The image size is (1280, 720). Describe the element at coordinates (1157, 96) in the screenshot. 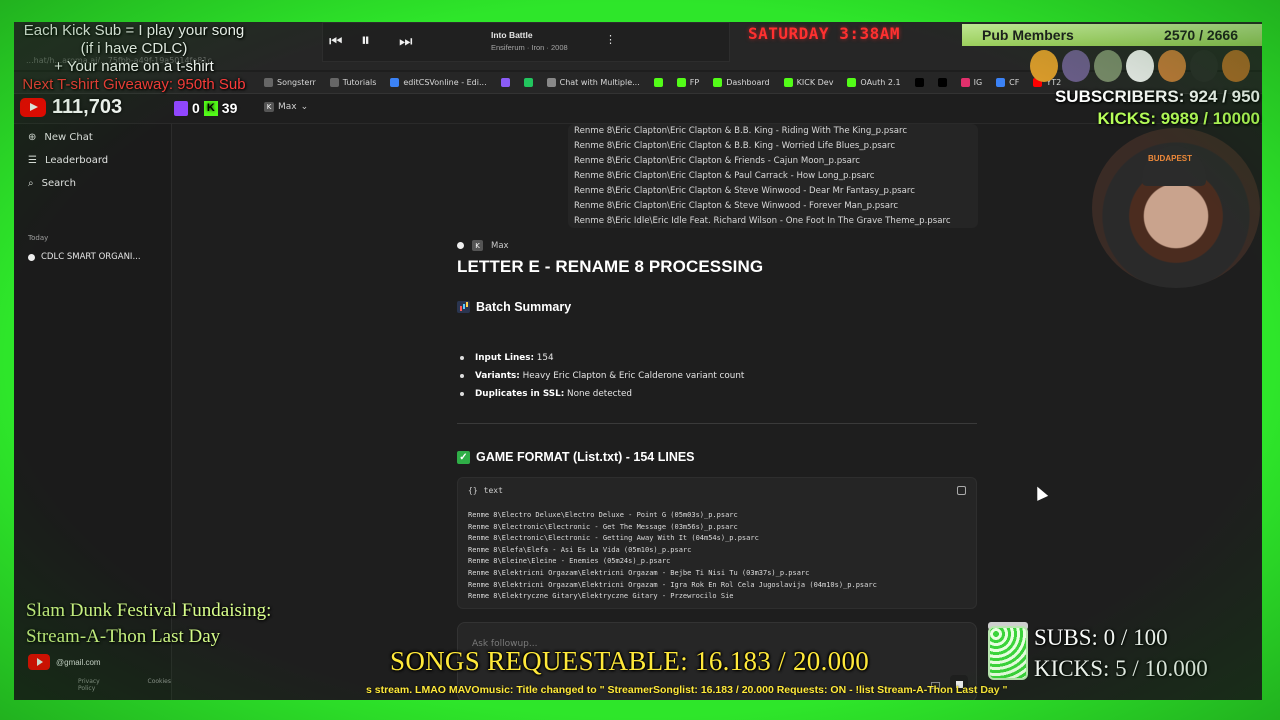

I see `subscribers-count: SUBSCRIBERS: 924 / 950` at that location.